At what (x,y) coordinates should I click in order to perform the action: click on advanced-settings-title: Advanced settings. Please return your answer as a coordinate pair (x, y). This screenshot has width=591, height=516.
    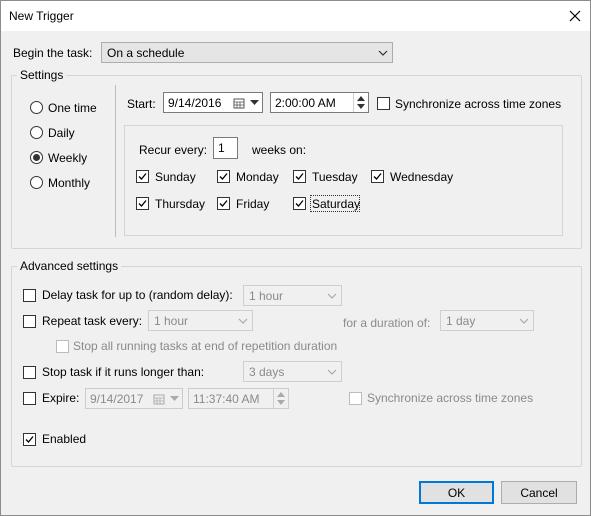
    Looking at the image, I should click on (69, 266).